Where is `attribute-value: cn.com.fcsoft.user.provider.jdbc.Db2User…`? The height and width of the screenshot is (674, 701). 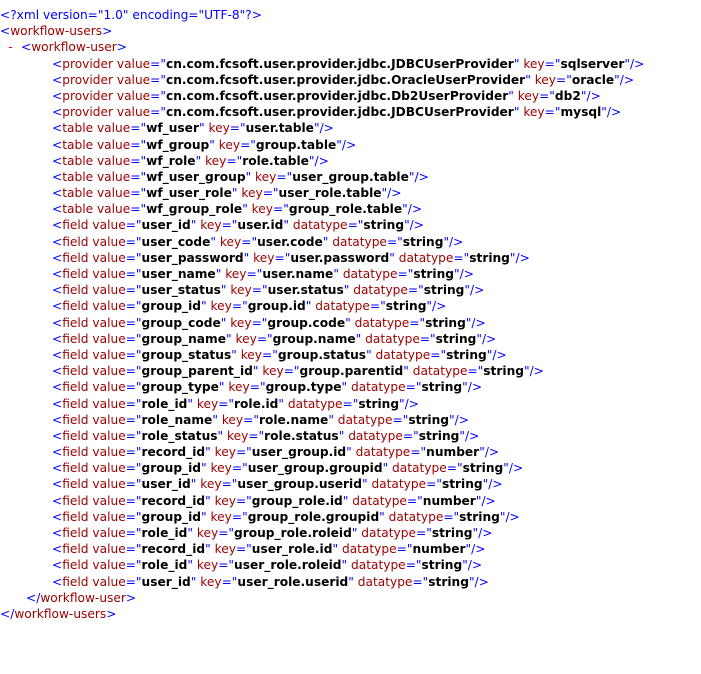
attribute-value: cn.com.fcsoft.user.provider.jdbc.Db2User… is located at coordinates (337, 95).